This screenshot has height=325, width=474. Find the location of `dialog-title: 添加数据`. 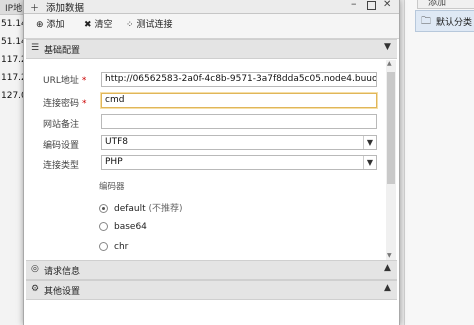

dialog-title: 添加数据 is located at coordinates (65, 8).